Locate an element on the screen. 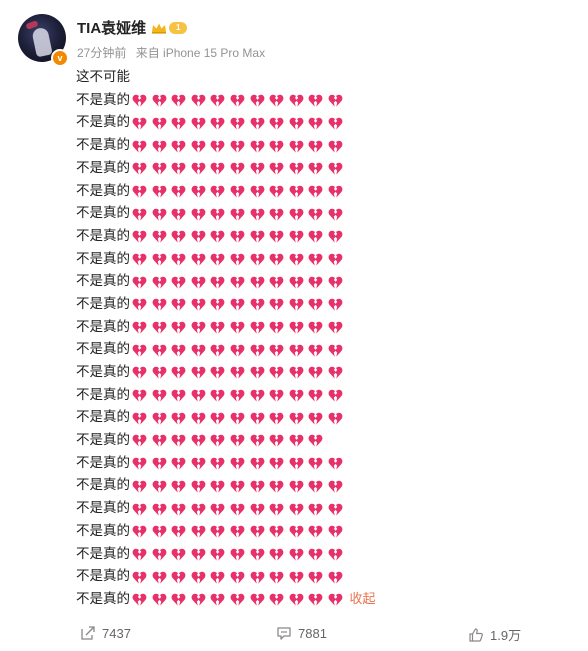  comment-button: 7881 is located at coordinates (301, 633).